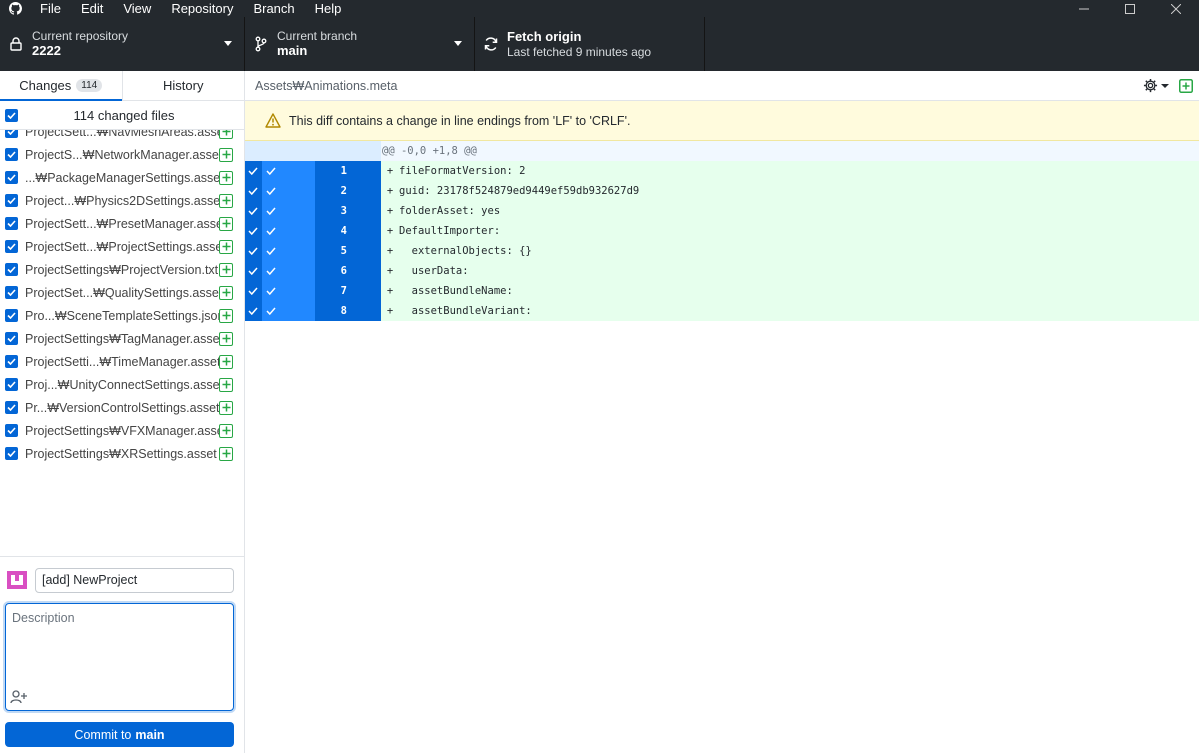  I want to click on file-name: ProjectSettings₩VFXManager.asset, so click(122, 430).